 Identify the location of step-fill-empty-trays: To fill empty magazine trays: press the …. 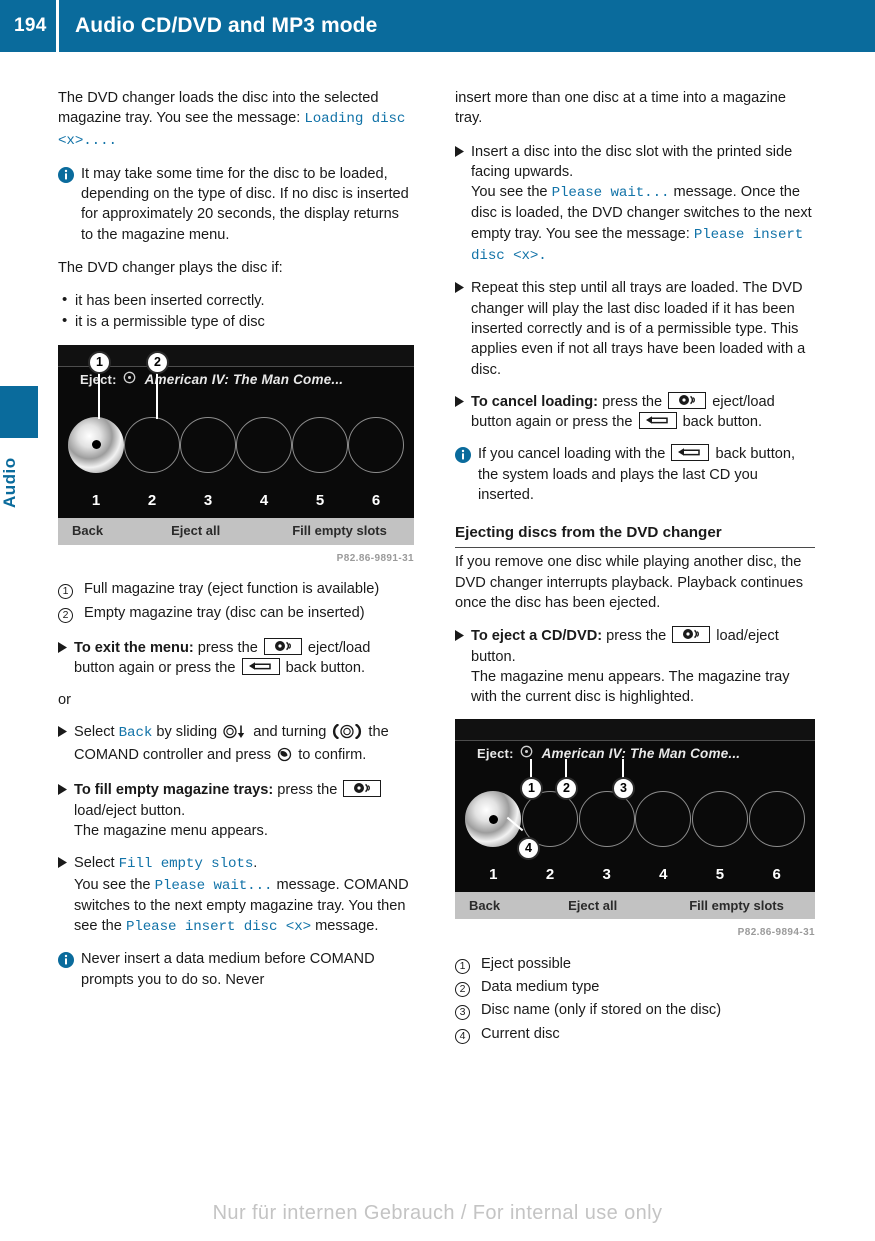
(236, 810).